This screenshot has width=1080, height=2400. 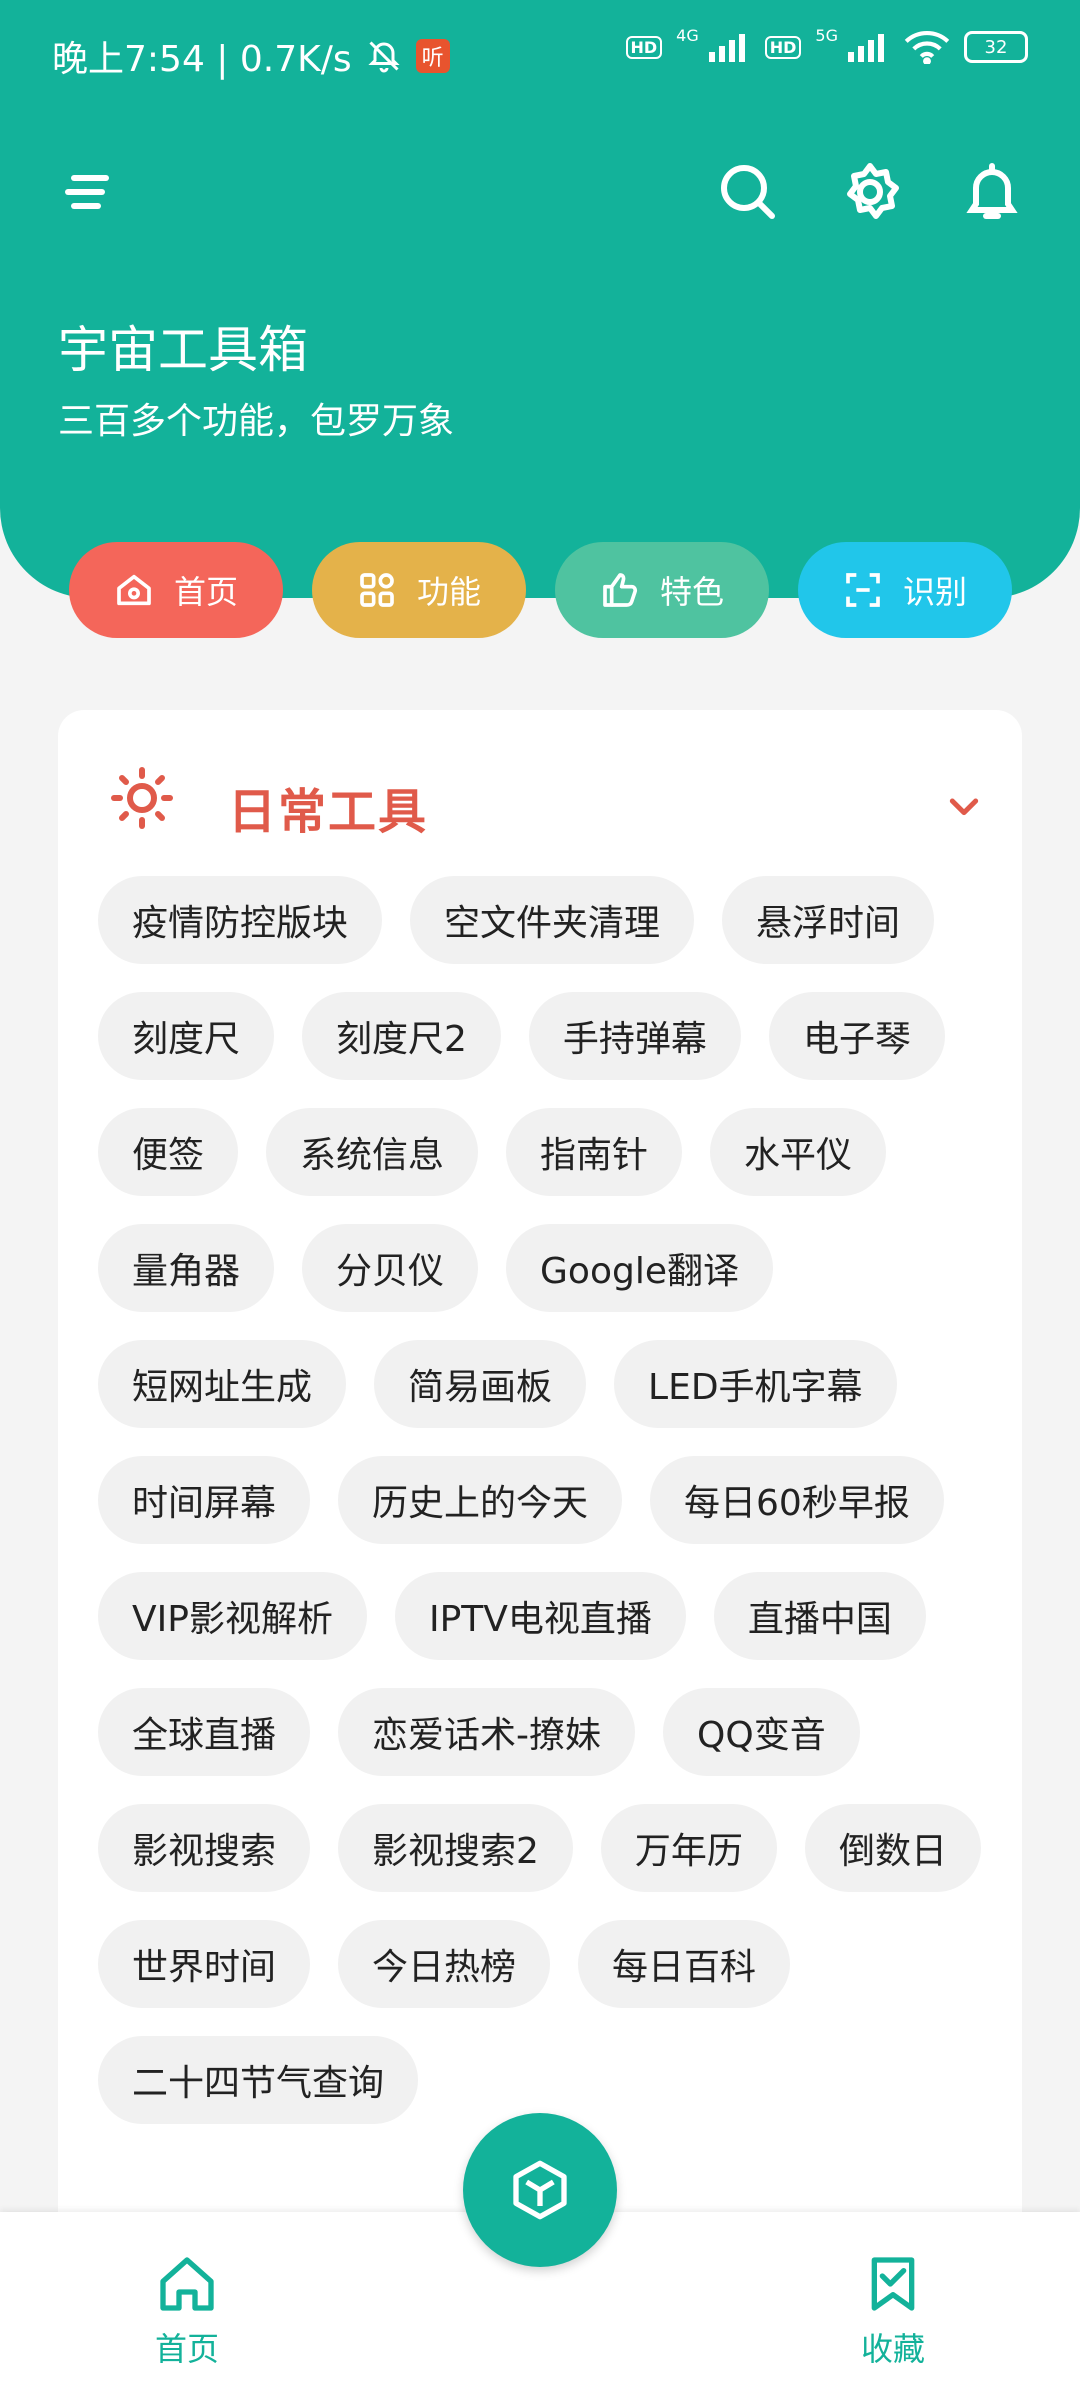 What do you see at coordinates (688, 1848) in the screenshot?
I see `tool-tag: 万年历` at bounding box center [688, 1848].